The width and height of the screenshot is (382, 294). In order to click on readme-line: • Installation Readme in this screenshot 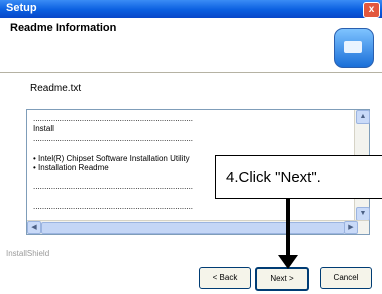, I will do `click(71, 167)`.